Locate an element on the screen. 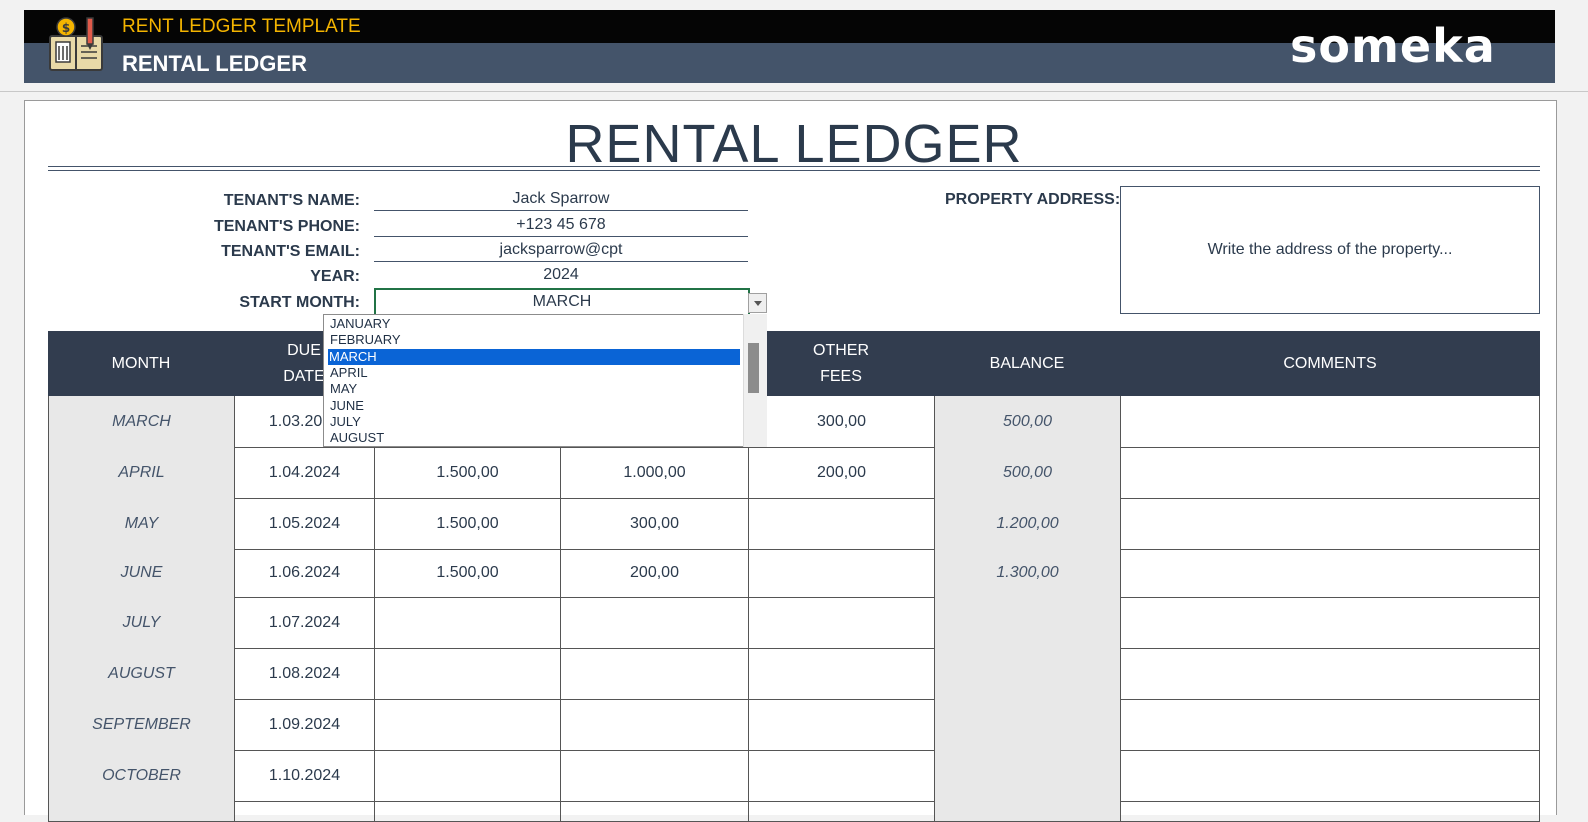  property-address-label: PROPERTY ADDRESS: is located at coordinates (1033, 199).